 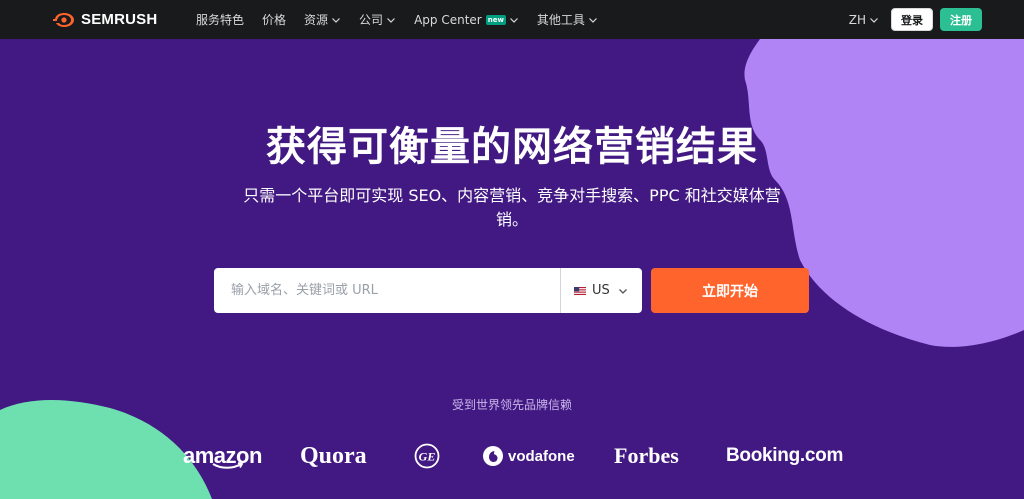 I want to click on forbes-logo-text: Forbes, so click(x=646, y=455).